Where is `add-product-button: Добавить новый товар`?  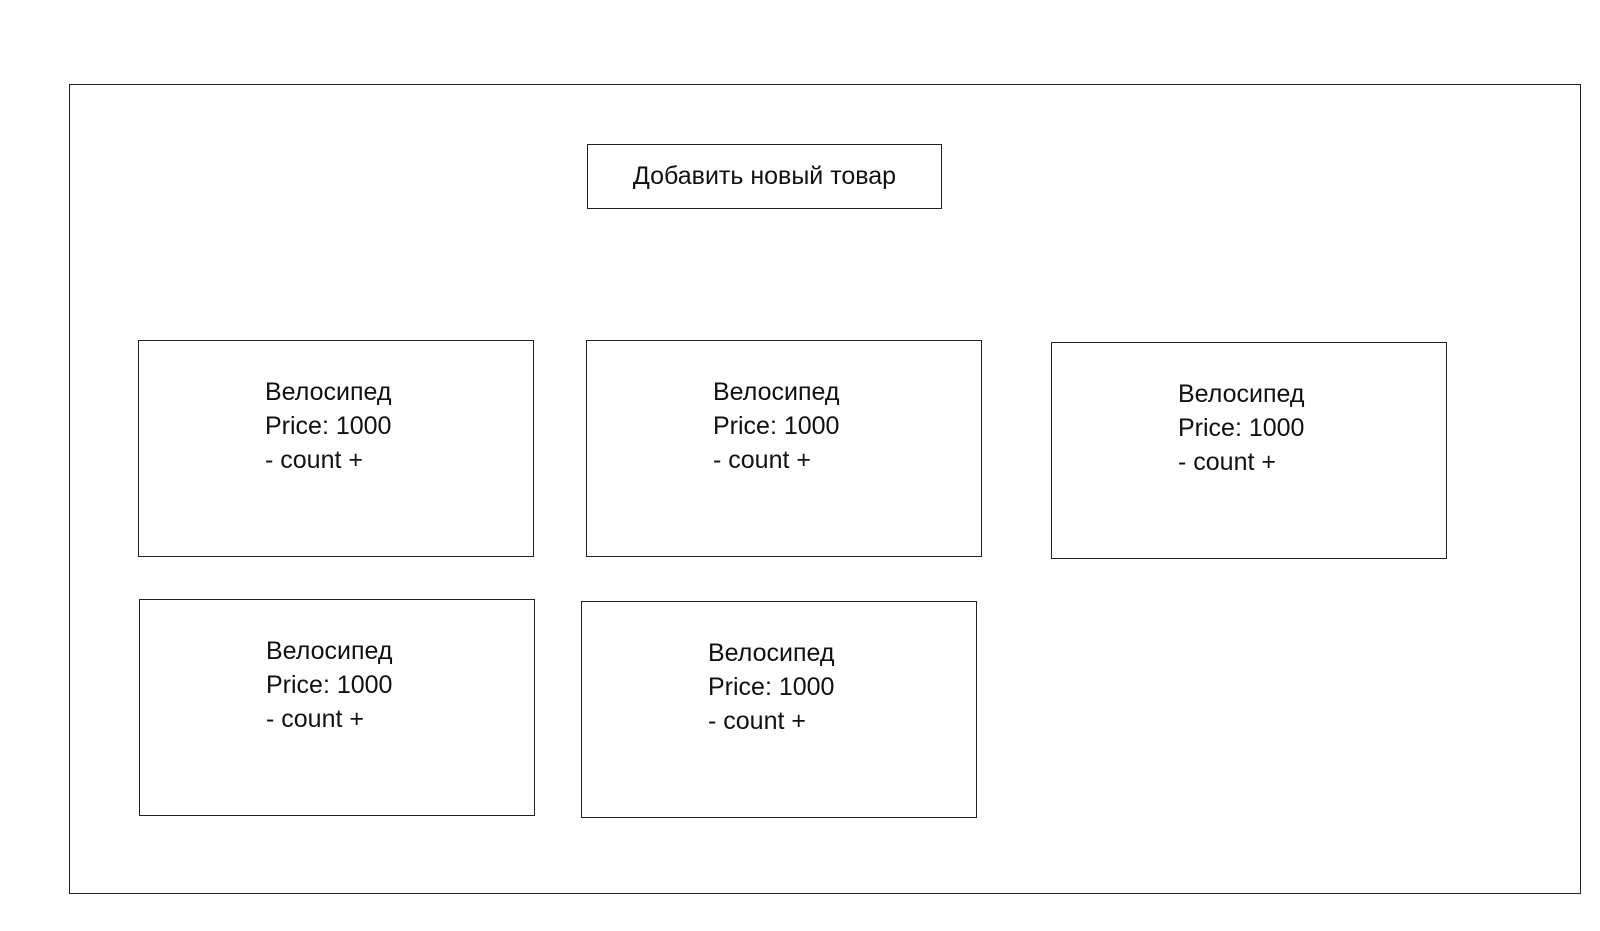
add-product-button: Добавить новый товар is located at coordinates (764, 176).